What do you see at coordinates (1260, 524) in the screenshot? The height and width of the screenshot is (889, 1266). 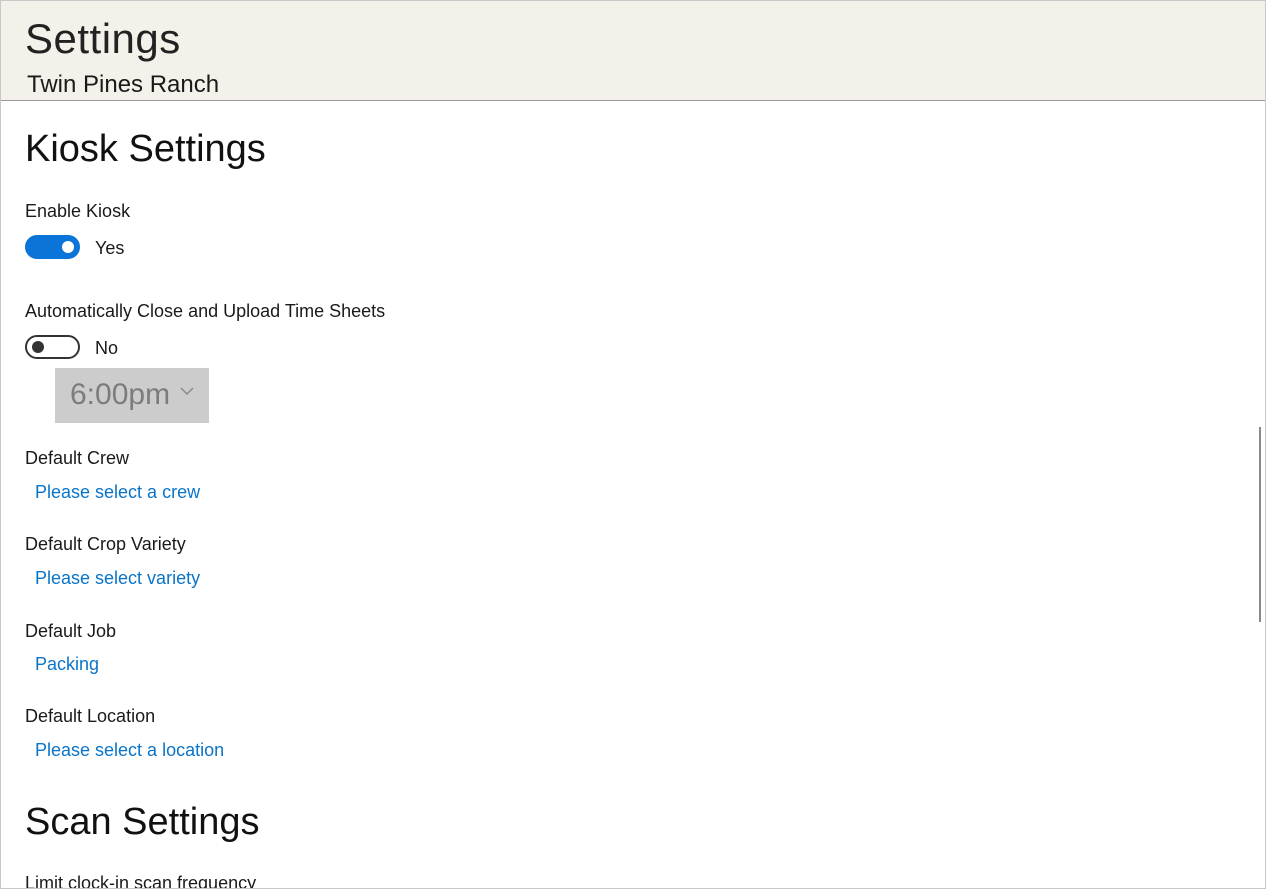 I see `vertical-scrollbar-thumb` at bounding box center [1260, 524].